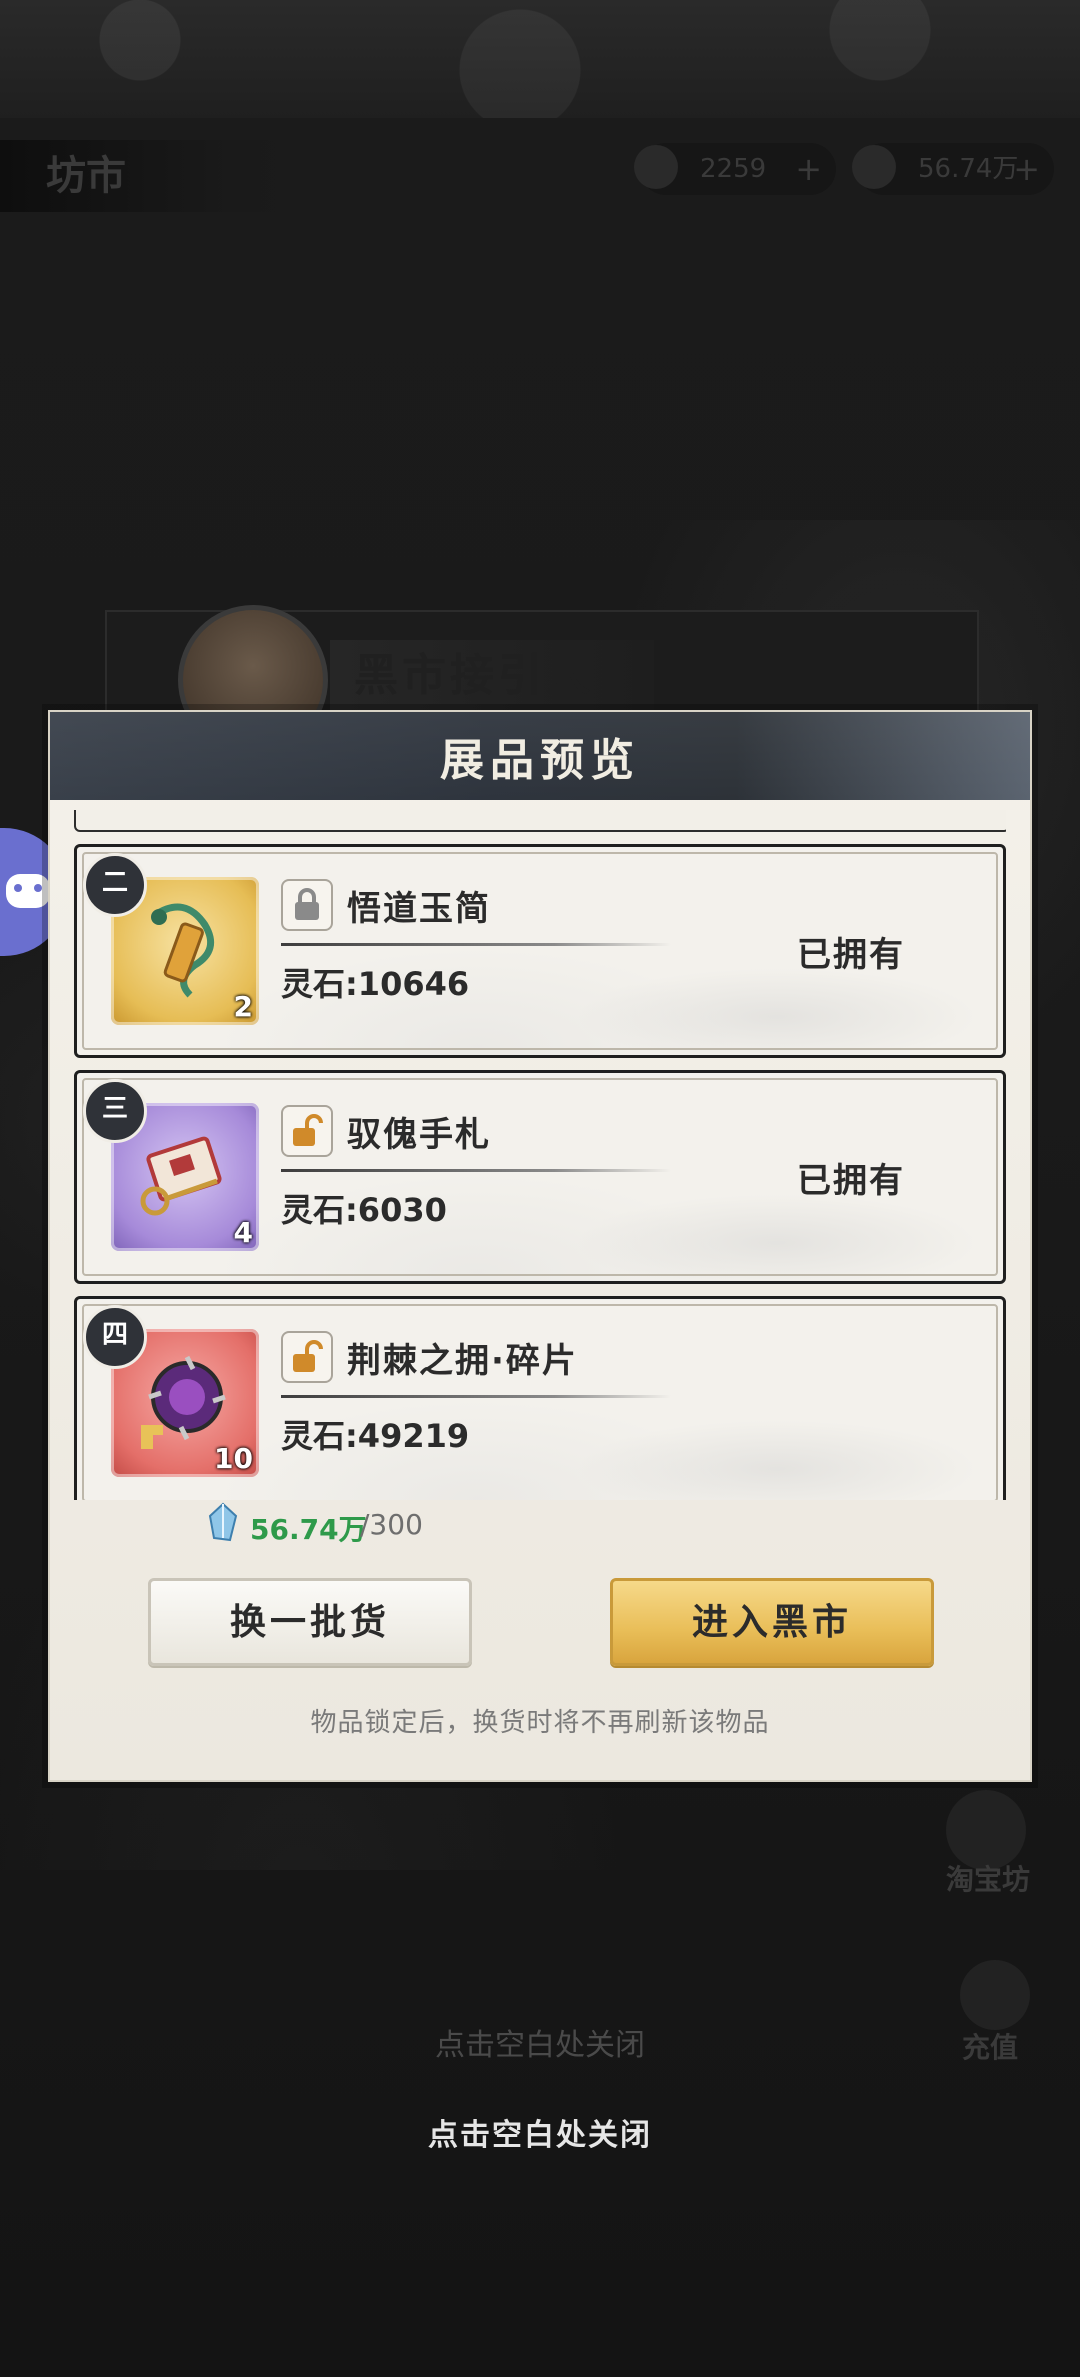 This screenshot has width=1080, height=2377. What do you see at coordinates (419, 909) in the screenshot?
I see `item-name: 悟道玉简` at bounding box center [419, 909].